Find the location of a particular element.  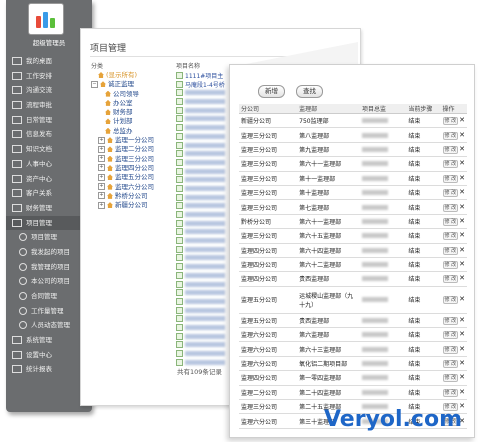

tree-node: − 诚正监理 is located at coordinates (133, 84).